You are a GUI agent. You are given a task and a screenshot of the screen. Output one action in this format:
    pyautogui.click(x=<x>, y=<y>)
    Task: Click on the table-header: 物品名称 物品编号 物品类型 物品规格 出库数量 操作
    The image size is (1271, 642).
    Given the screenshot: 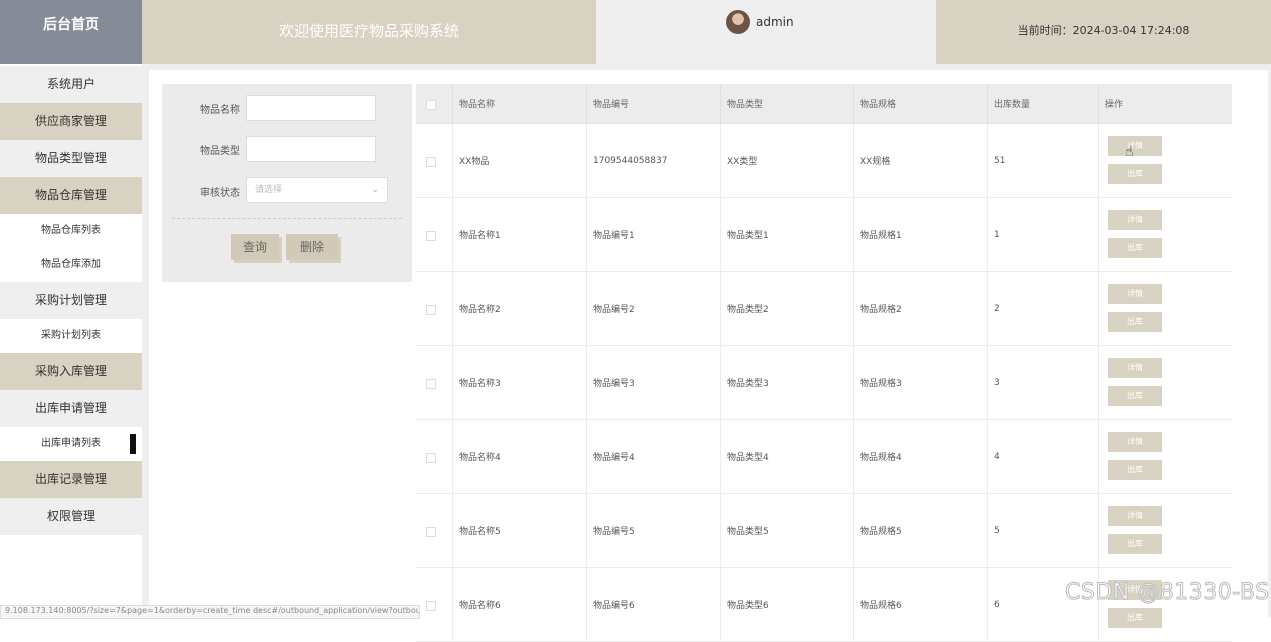 What is the action you would take?
    pyautogui.click(x=824, y=104)
    